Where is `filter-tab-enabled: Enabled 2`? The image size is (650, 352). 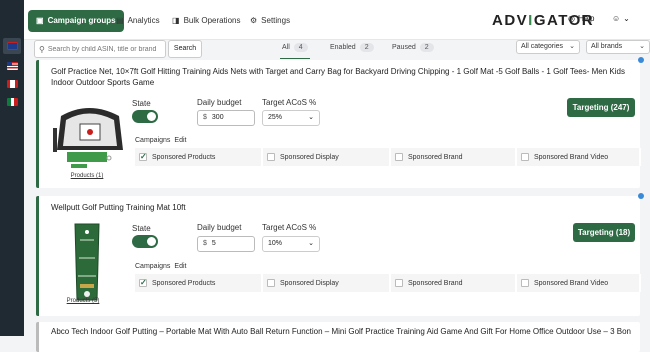 filter-tab-enabled: Enabled 2 is located at coordinates (352, 47).